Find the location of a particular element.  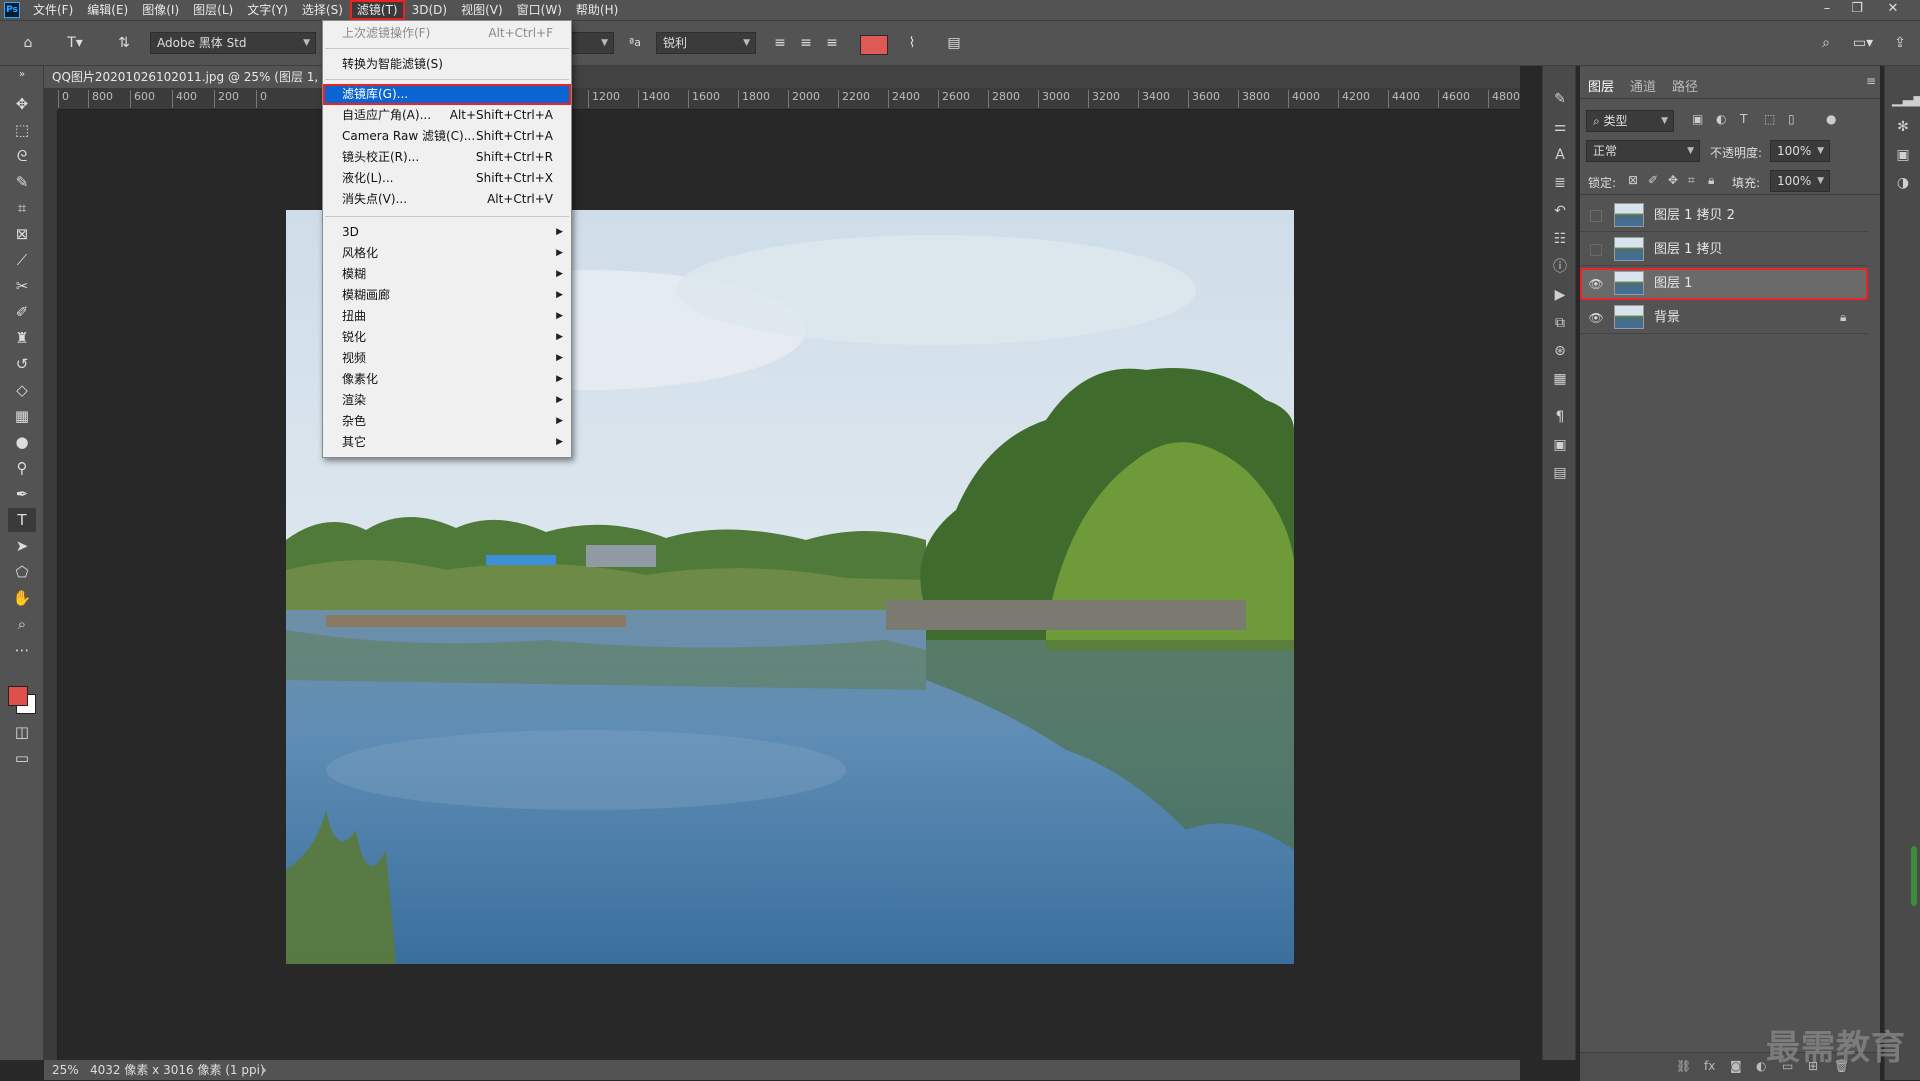

filter-pixel-icon: ▣ is located at coordinates (1697, 119).